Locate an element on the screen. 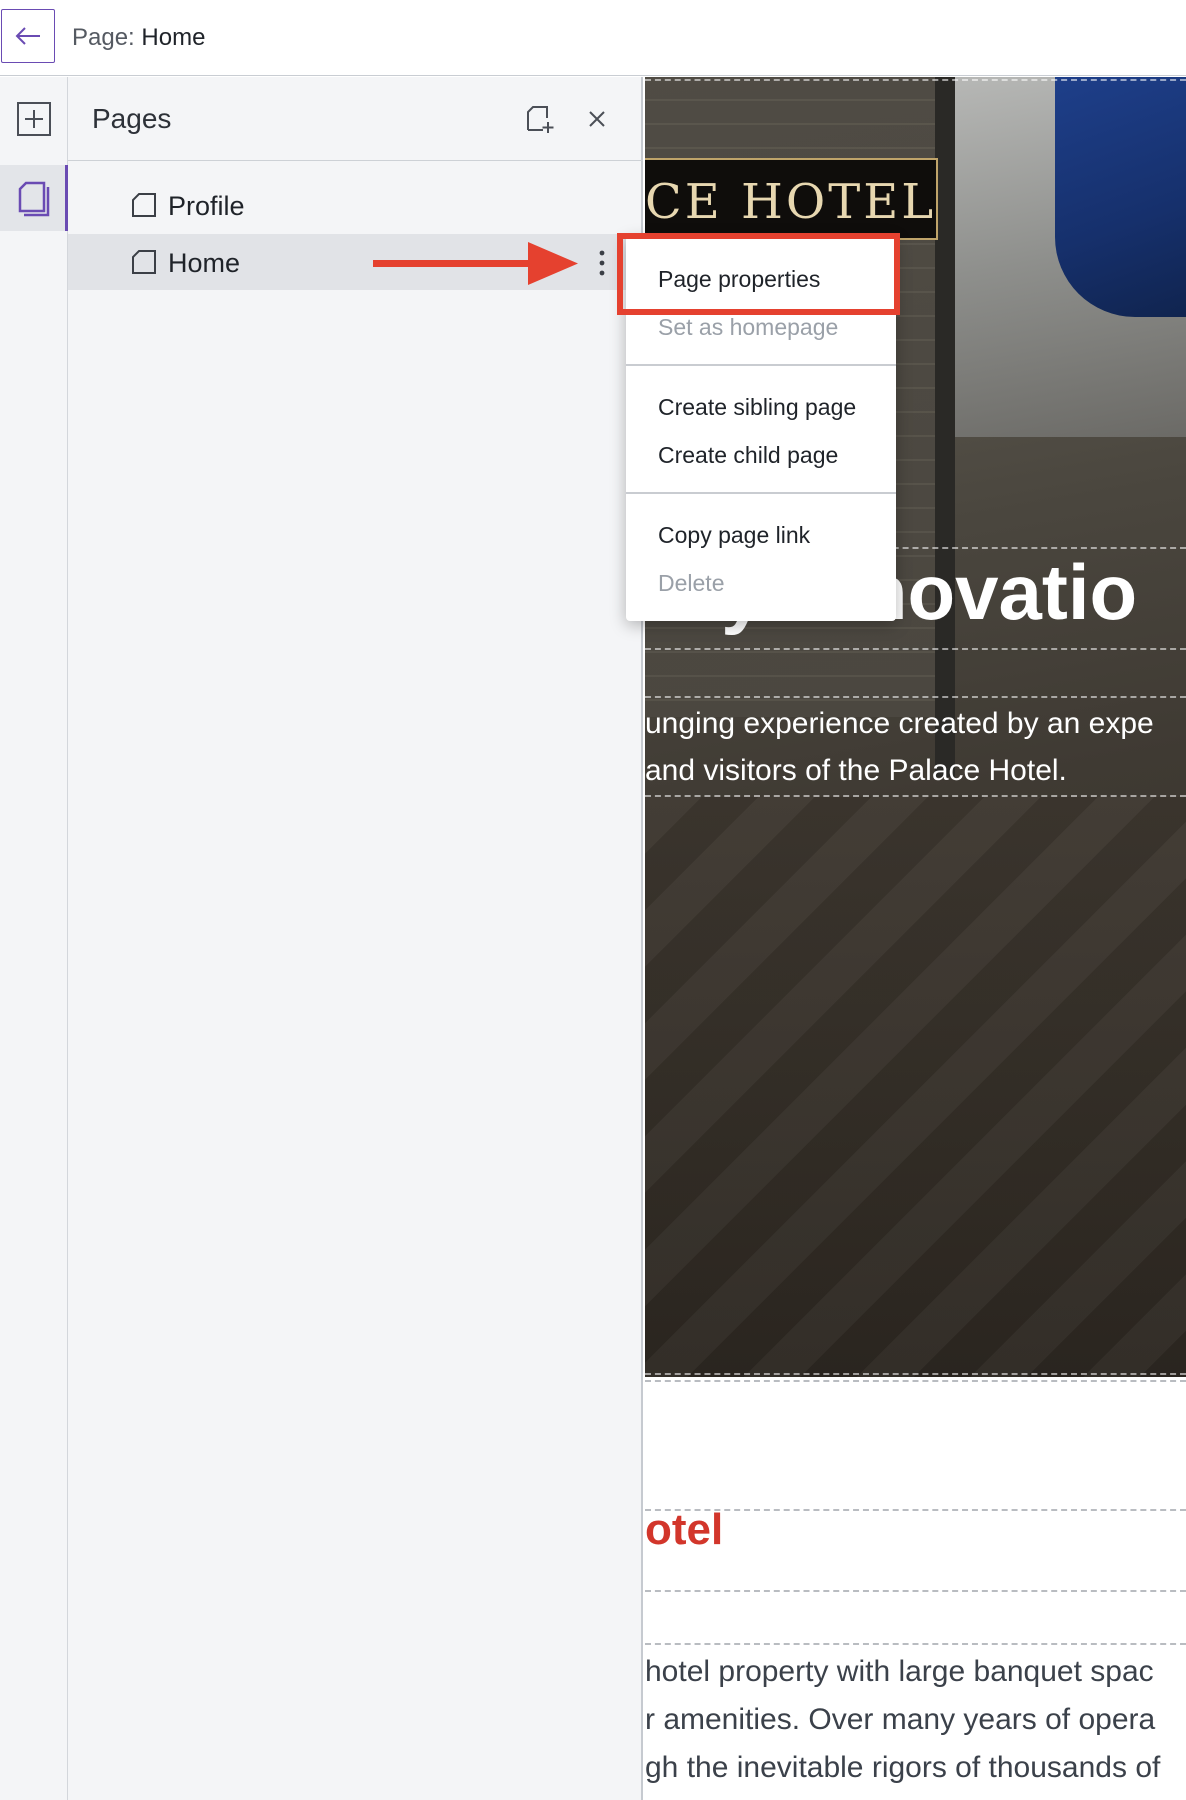 This screenshot has width=1186, height=1800. menu-item-page-properties: Page properties is located at coordinates (761, 279).